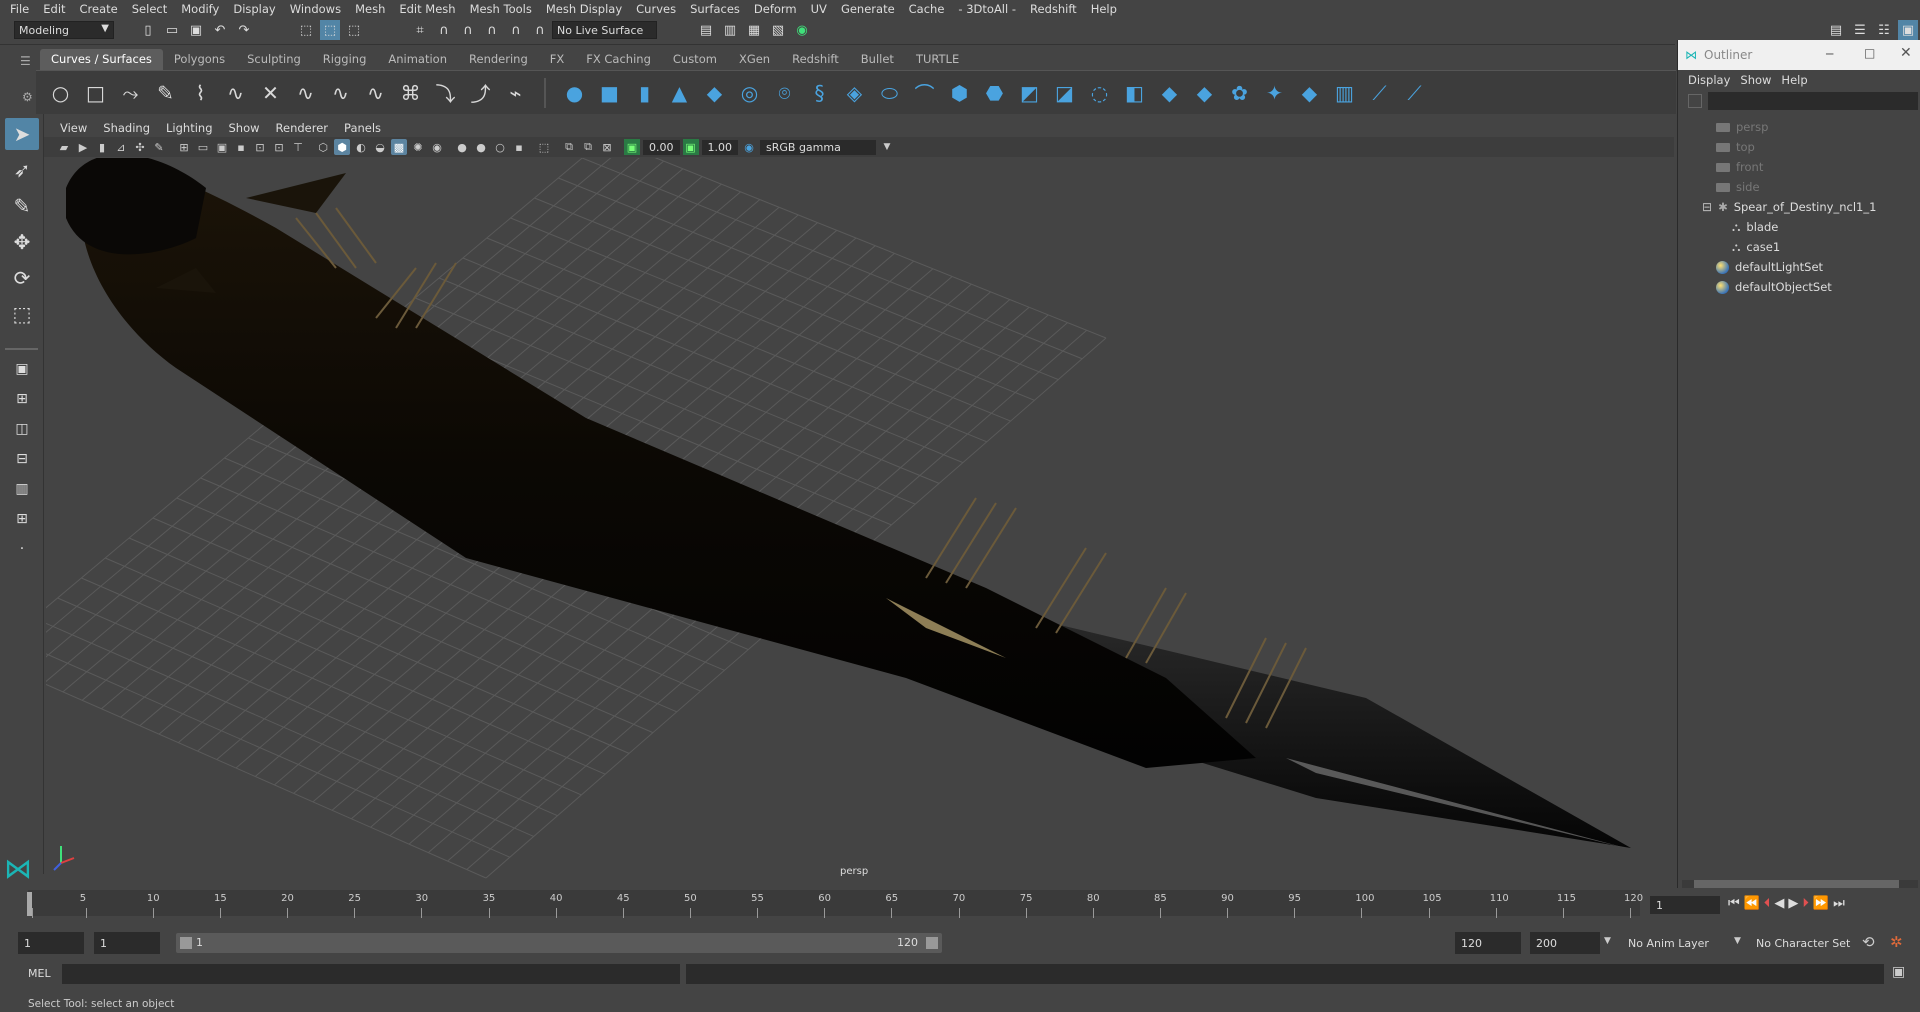 The height and width of the screenshot is (1012, 1920). What do you see at coordinates (354, 30) in the screenshot?
I see `select-component-icon: ⬚` at bounding box center [354, 30].